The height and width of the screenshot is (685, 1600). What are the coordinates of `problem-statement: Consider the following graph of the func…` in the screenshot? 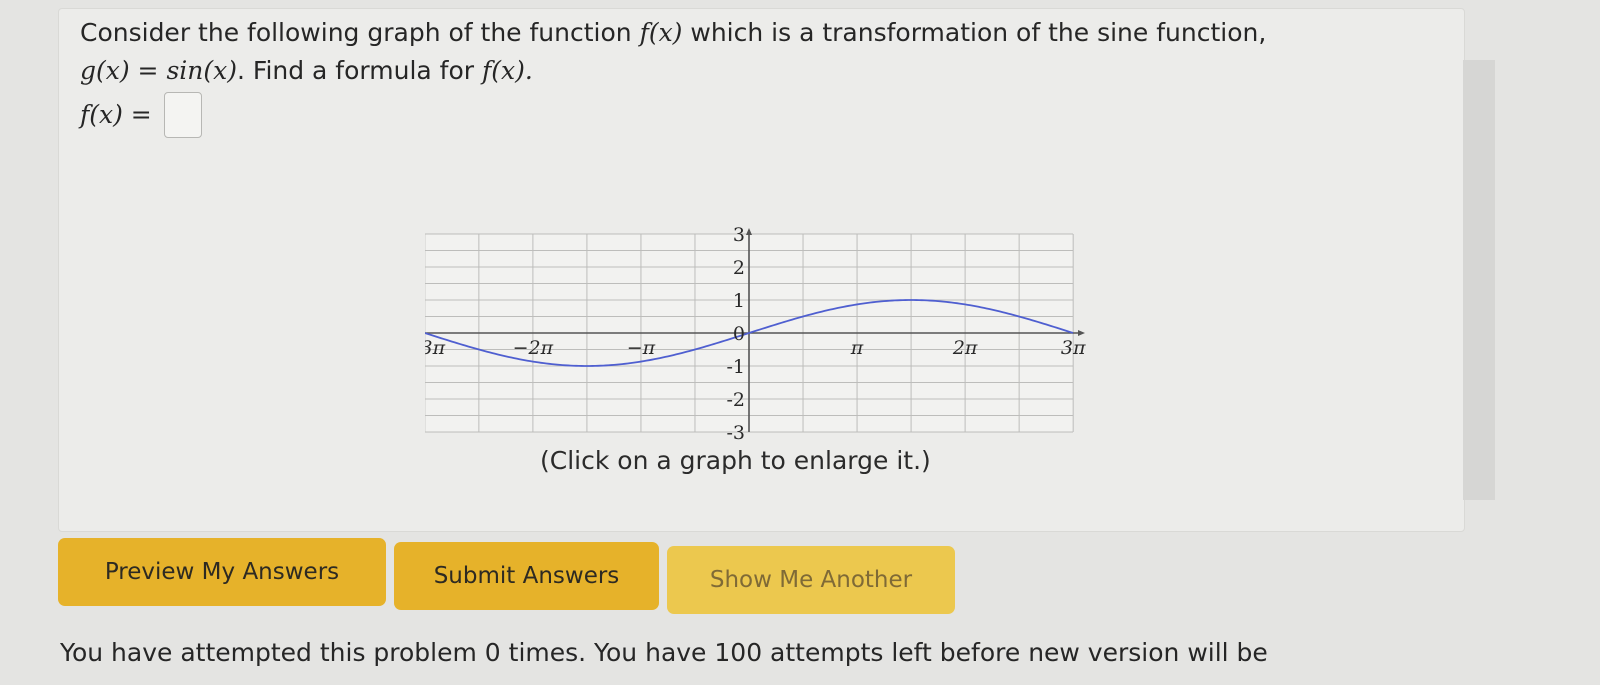 It's located at (740, 76).